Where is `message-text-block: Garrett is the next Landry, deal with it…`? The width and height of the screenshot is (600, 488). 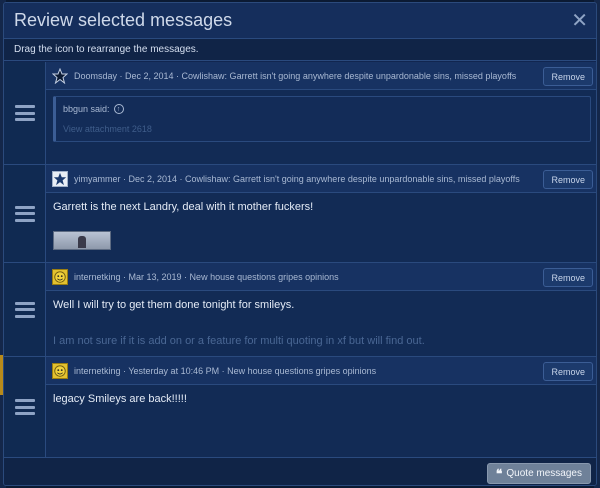
message-text-block: Garrett is the next Landry, deal with it… is located at coordinates (321, 225).